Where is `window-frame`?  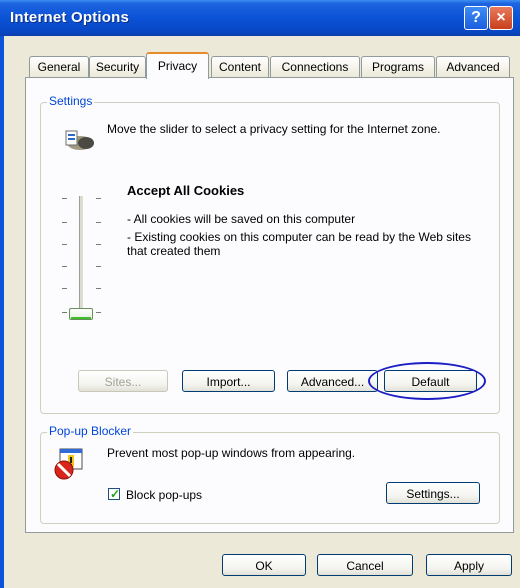 window-frame is located at coordinates (2, 312).